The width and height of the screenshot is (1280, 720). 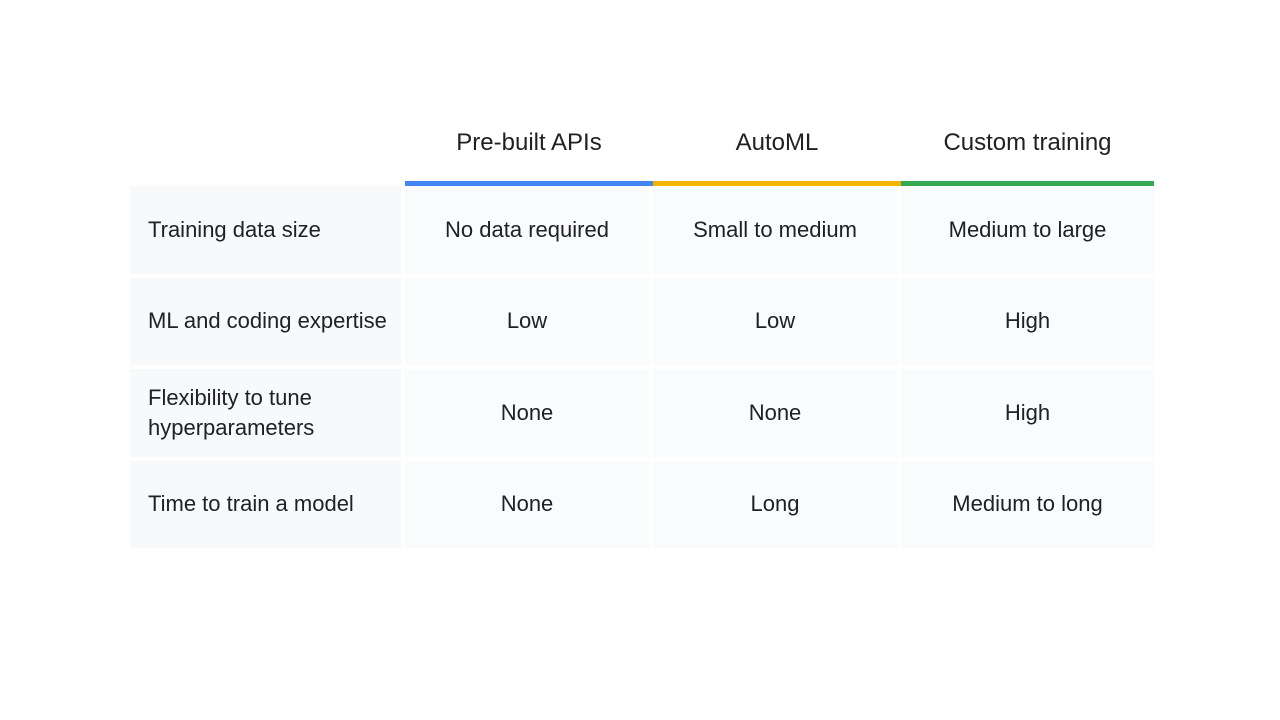 I want to click on table-cell: Medium to large, so click(x=1027, y=232).